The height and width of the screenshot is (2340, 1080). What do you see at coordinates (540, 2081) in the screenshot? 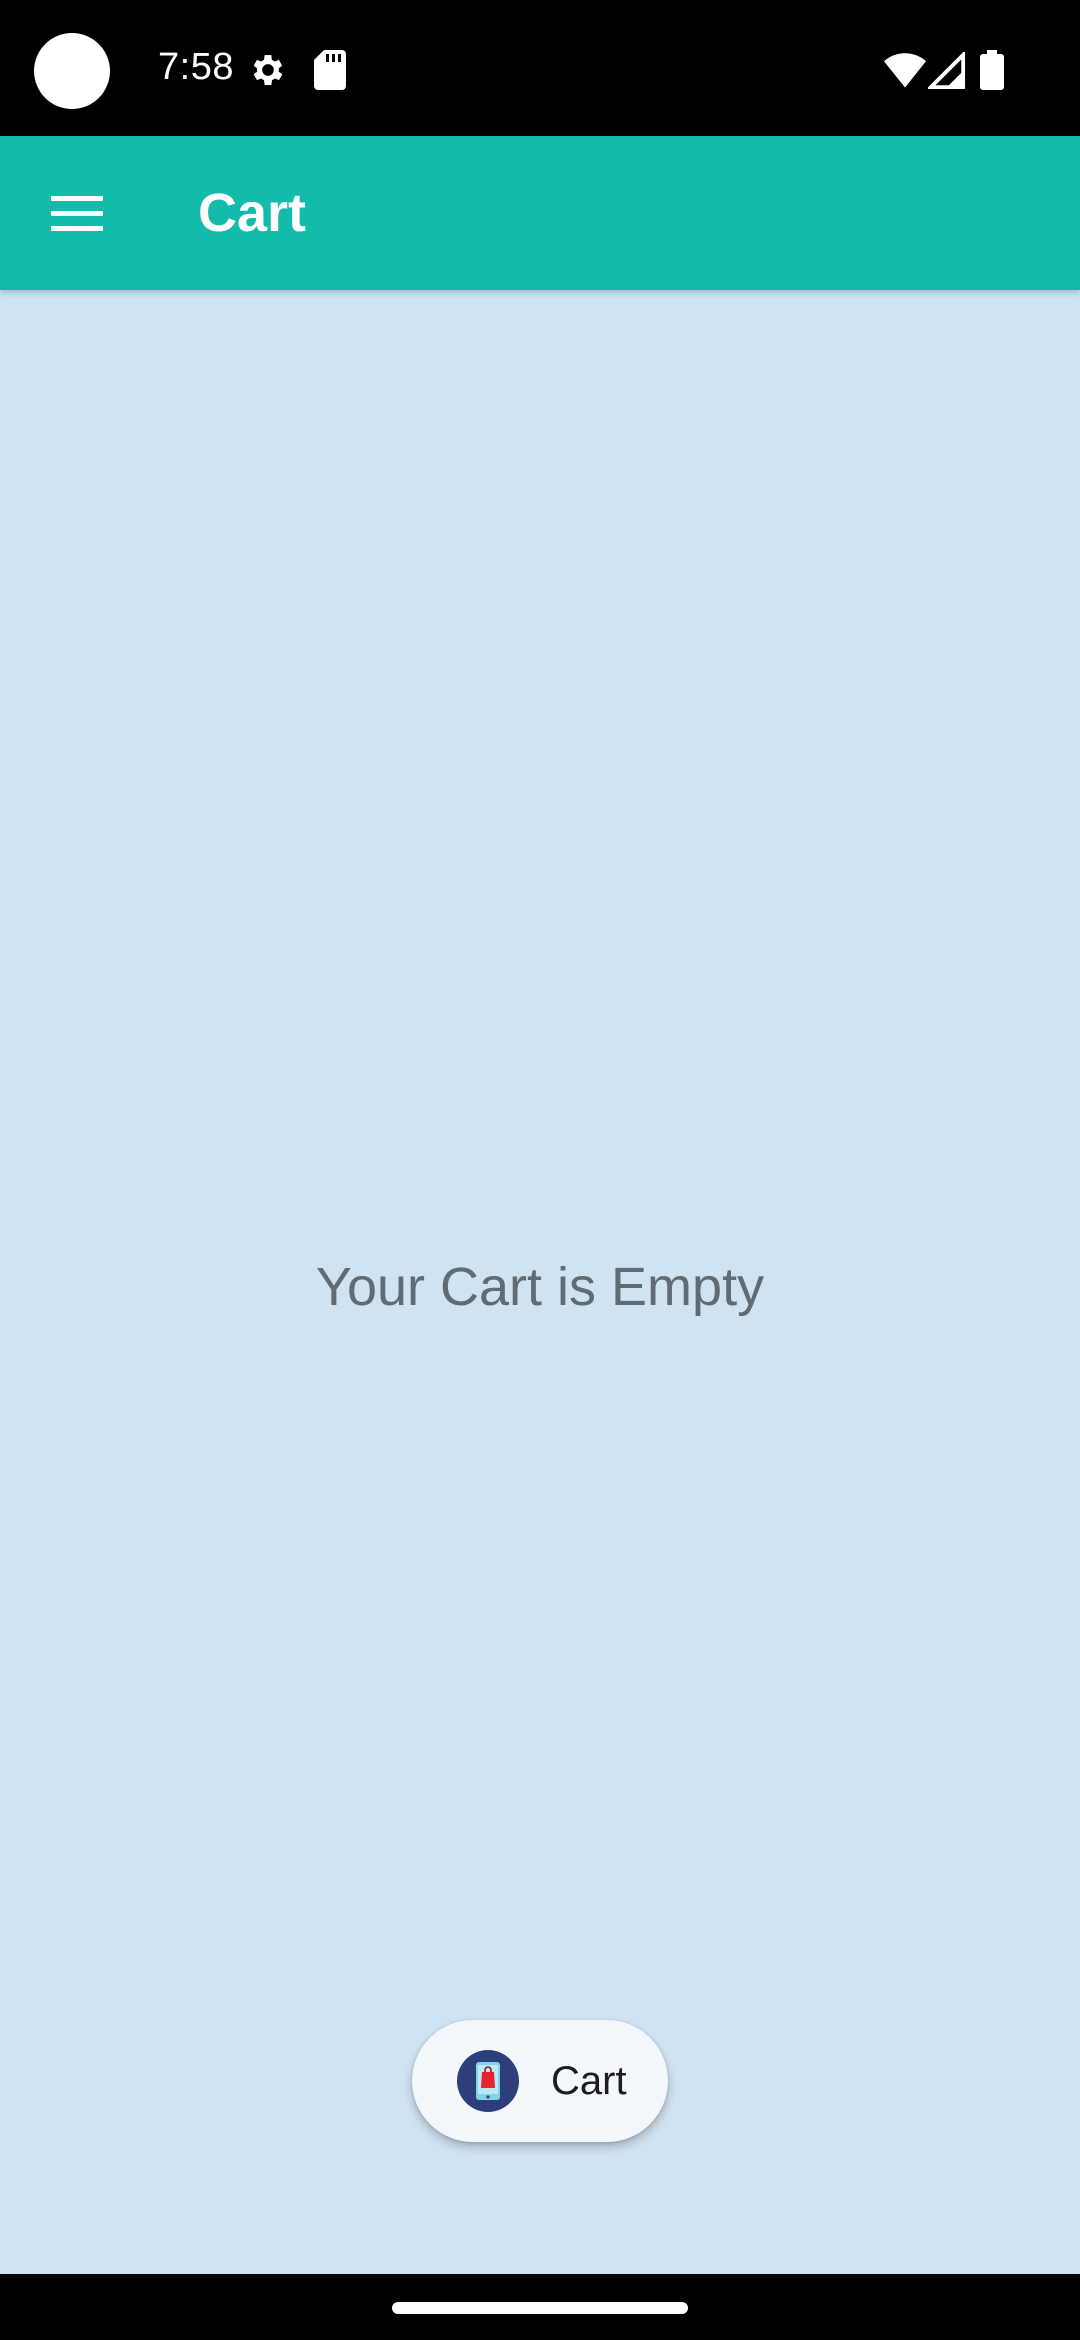
I see `cart-fab-button: Cart` at bounding box center [540, 2081].